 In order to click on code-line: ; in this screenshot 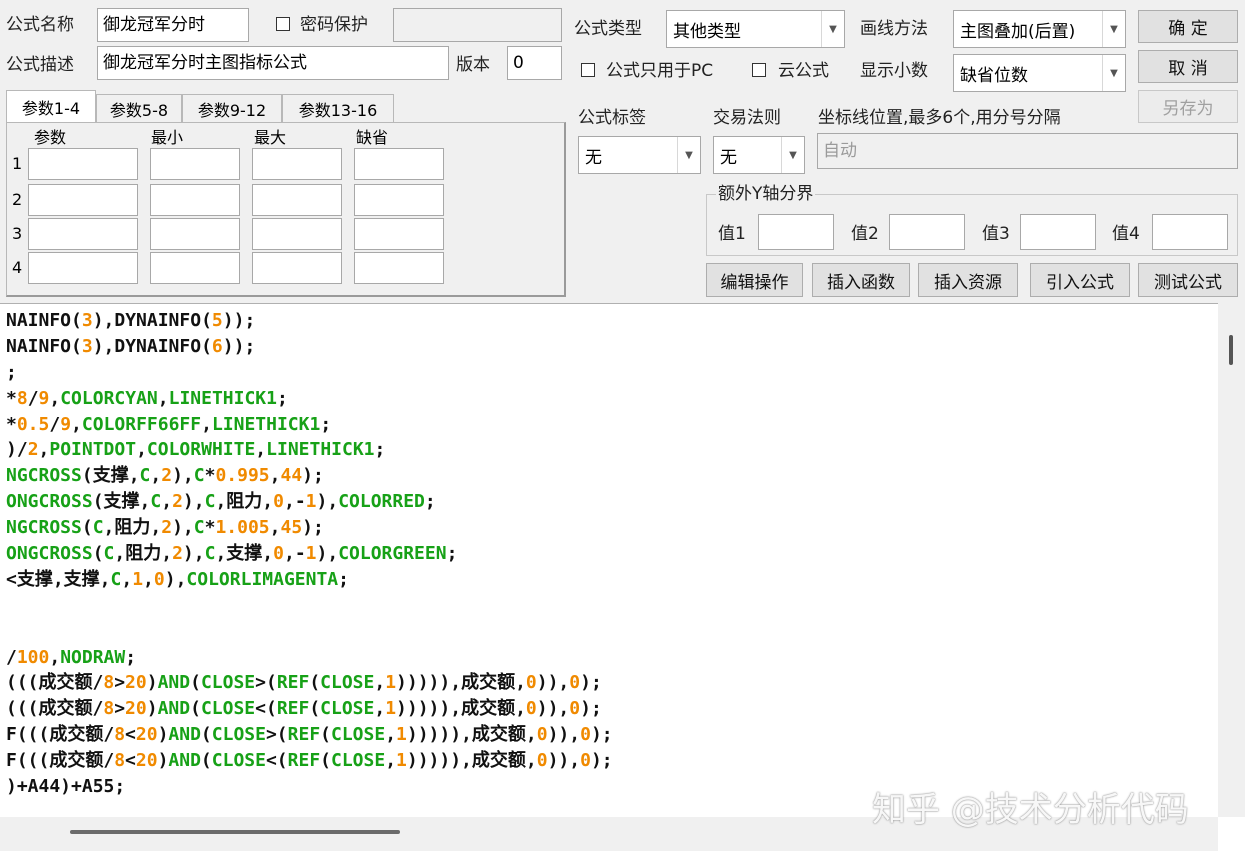, I will do `click(309, 373)`.